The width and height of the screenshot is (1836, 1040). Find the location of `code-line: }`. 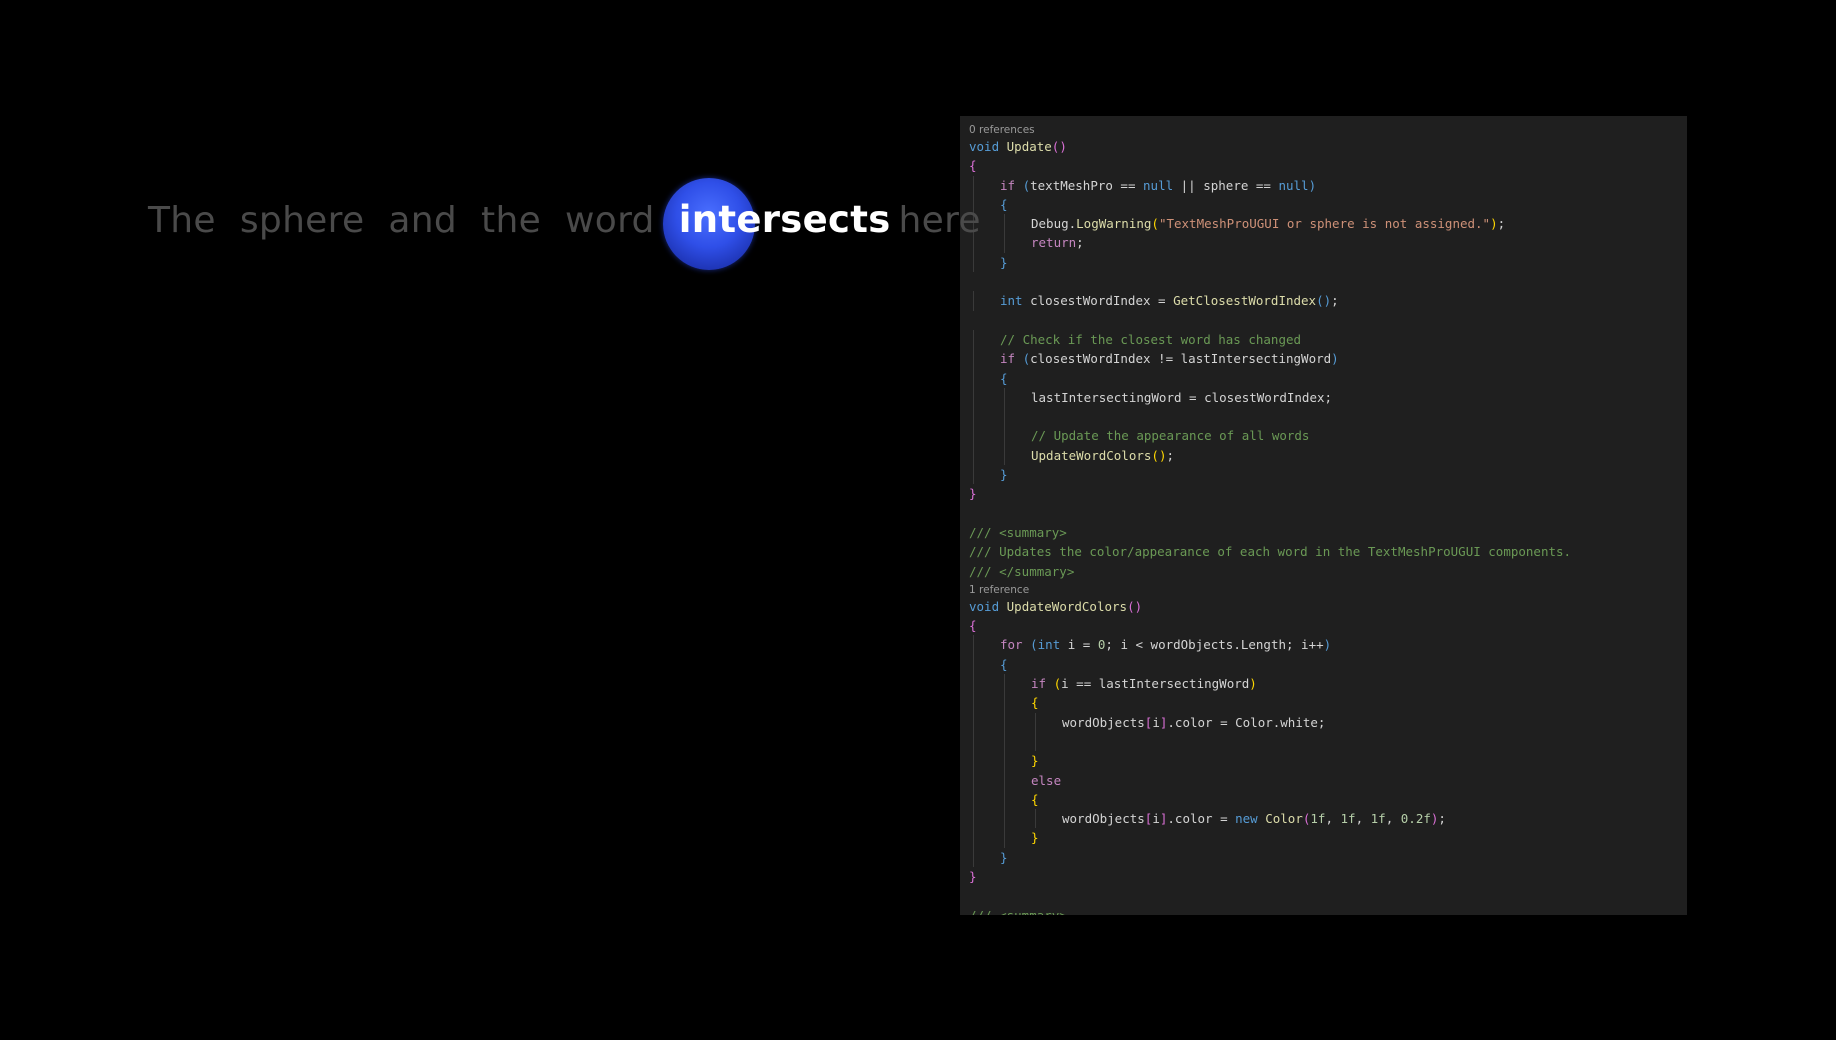

code-line: } is located at coordinates (1328, 493).